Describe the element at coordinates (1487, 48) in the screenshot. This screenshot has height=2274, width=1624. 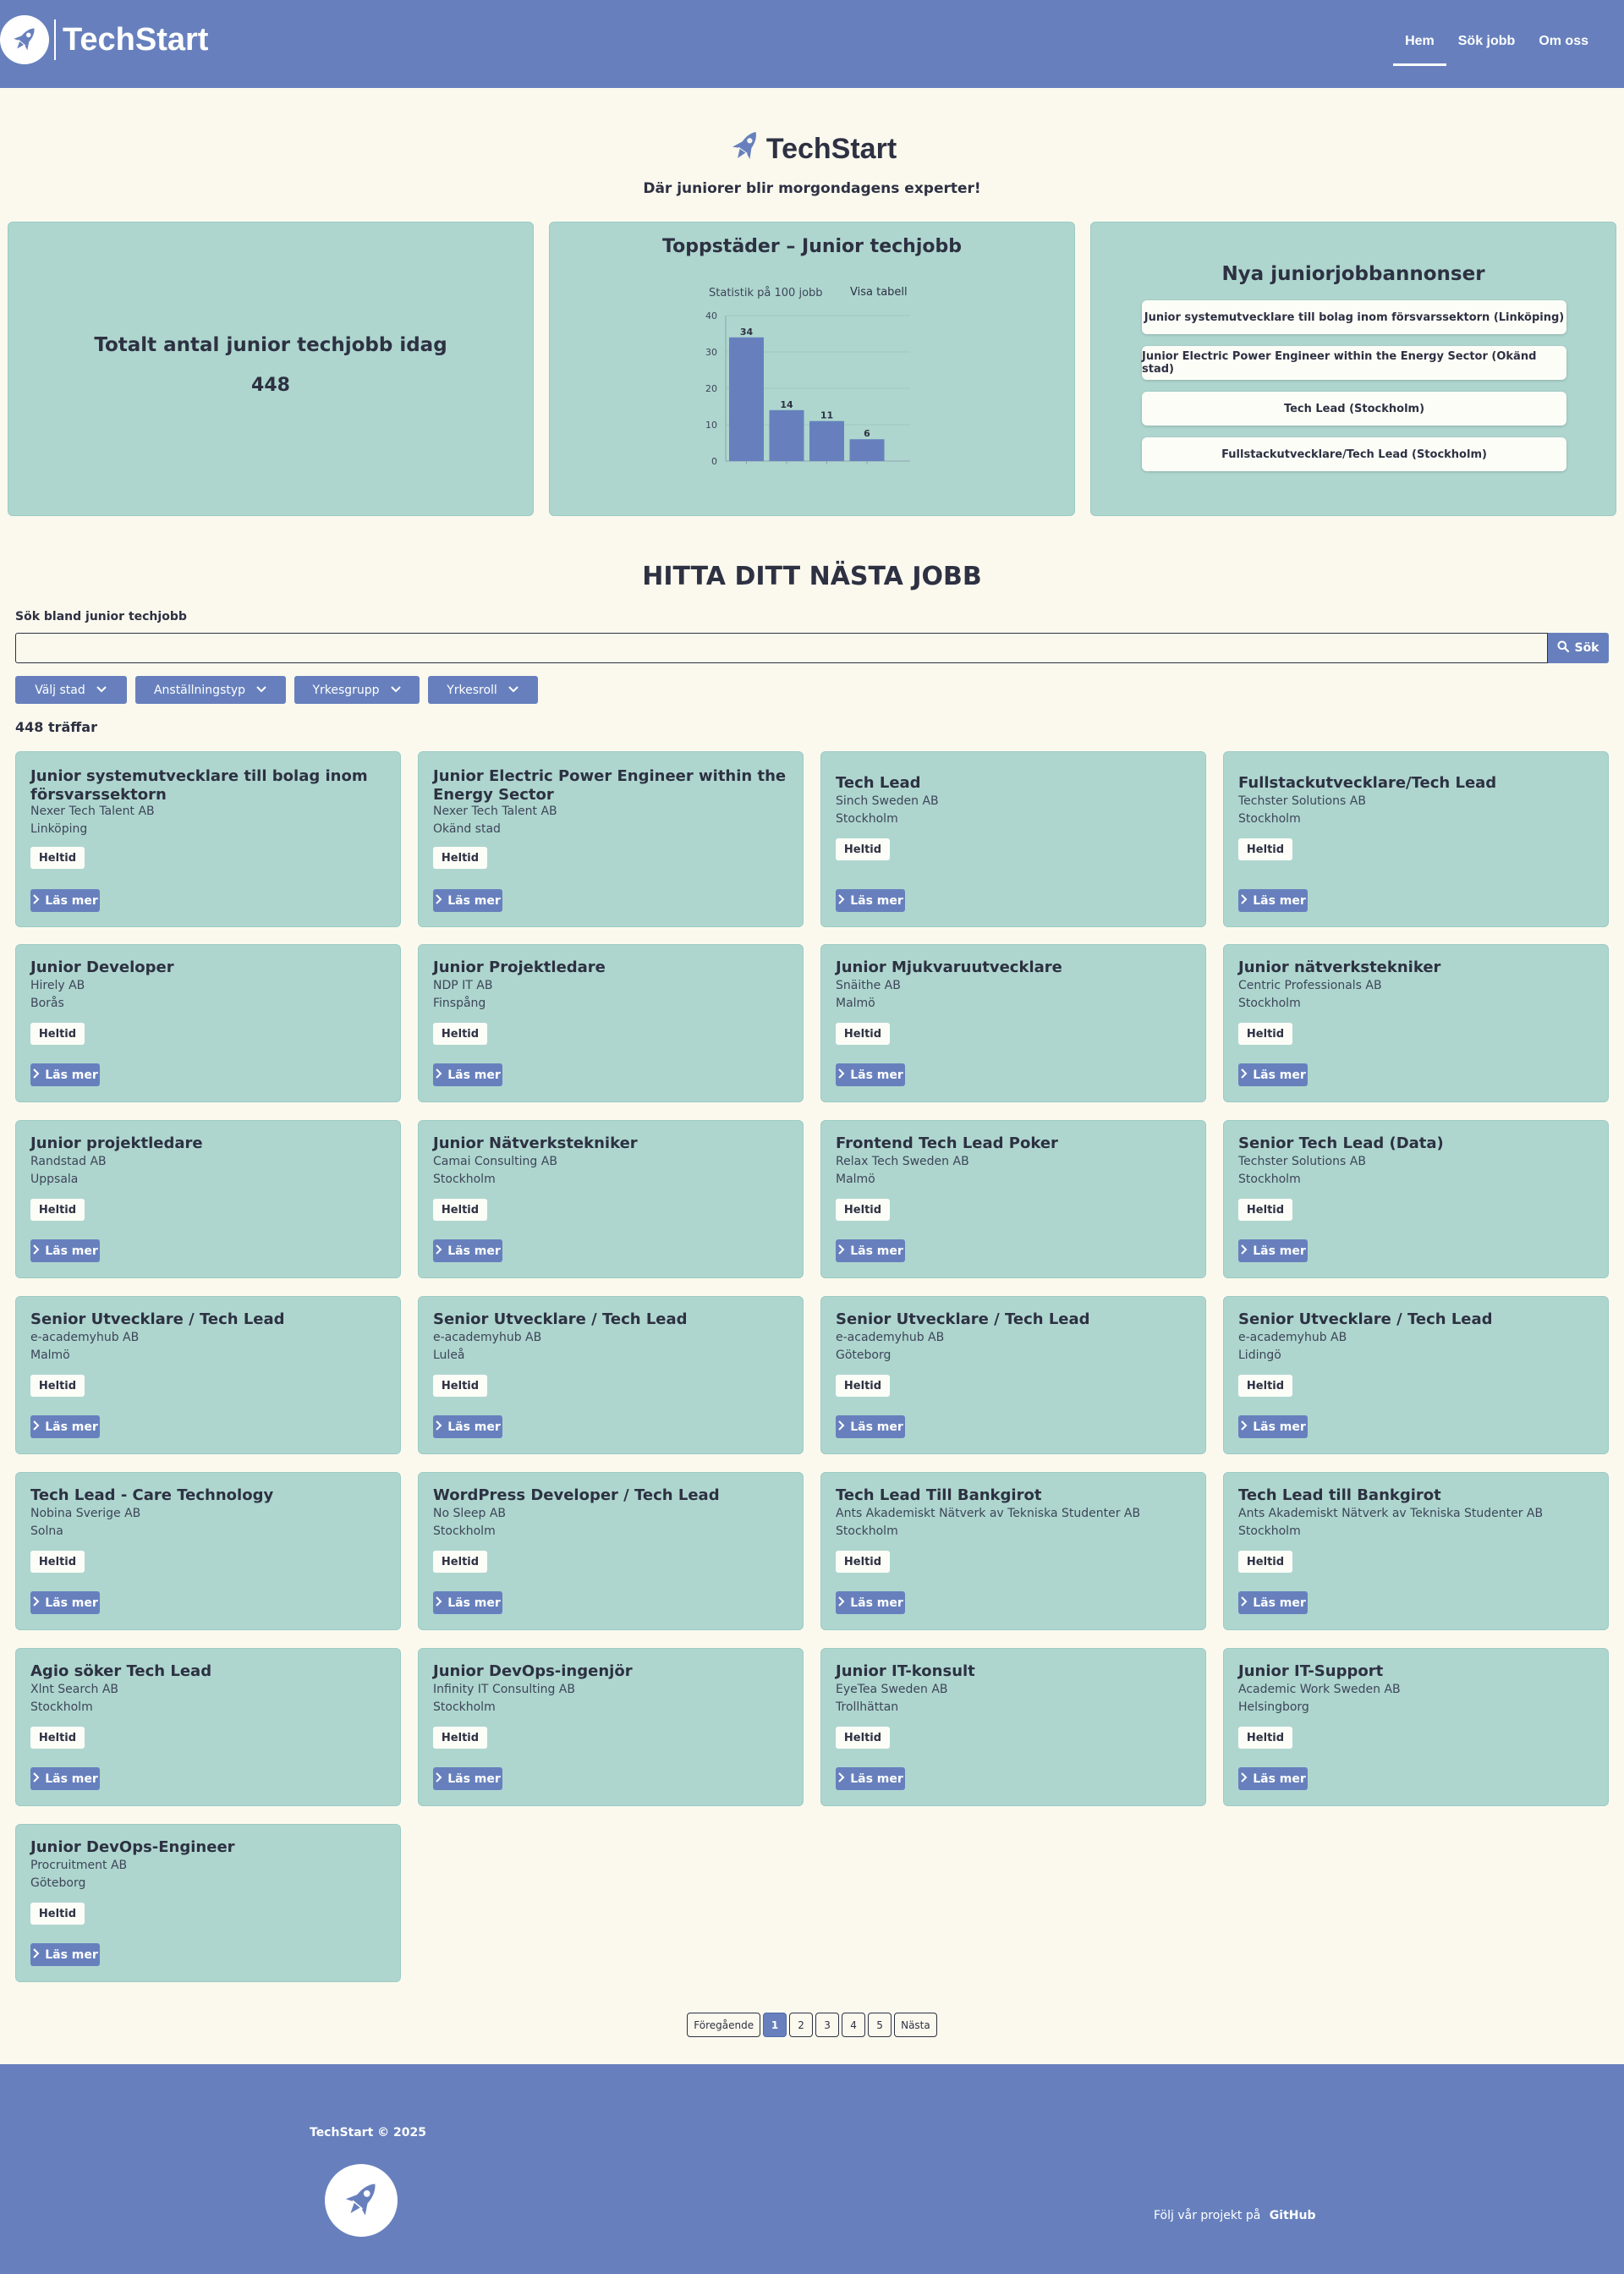
I see `nav-item-find-jobs: Sök jobb` at that location.